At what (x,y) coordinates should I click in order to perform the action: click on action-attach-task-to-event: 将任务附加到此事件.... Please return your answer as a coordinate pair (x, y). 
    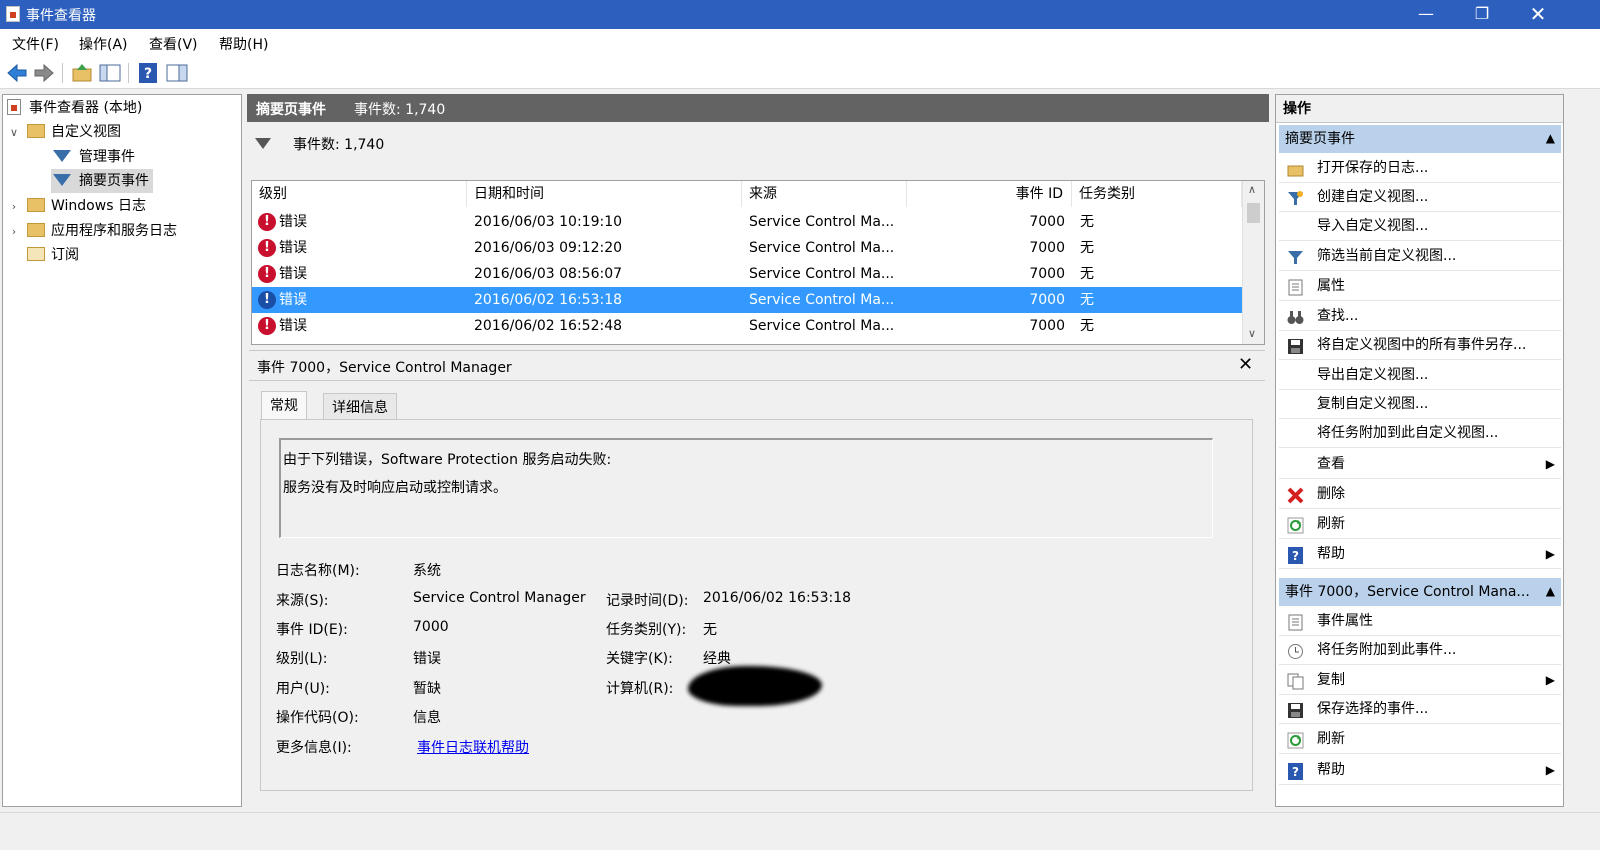
    Looking at the image, I should click on (1420, 650).